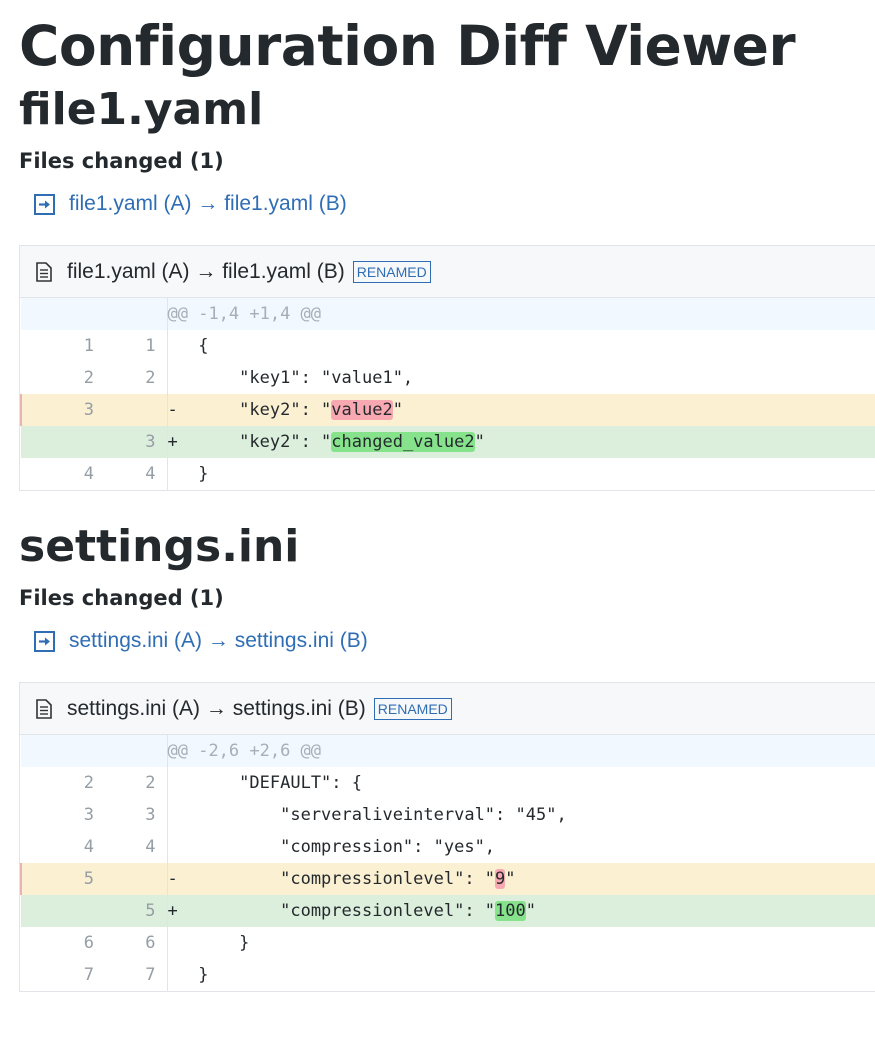 Image resolution: width=875 pixels, height=1044 pixels. I want to click on diff-line: 3 3 "serveraliveinterval": "45",, so click(448, 815).